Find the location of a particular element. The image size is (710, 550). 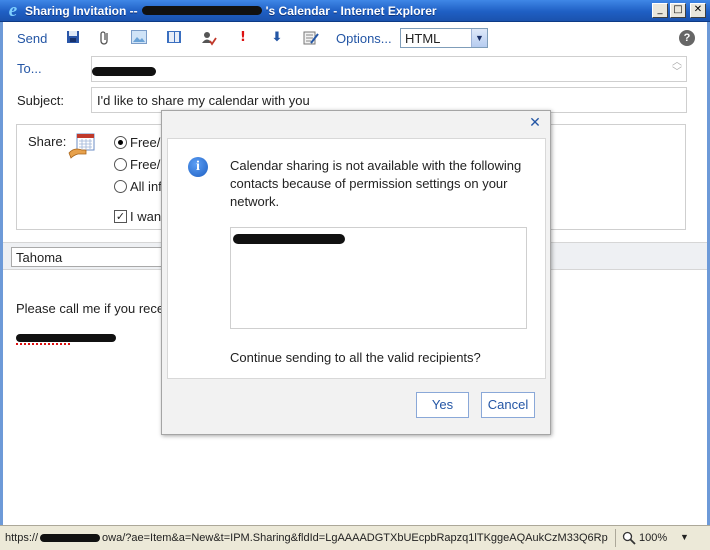

request-permission-checkbox-row: ✓ I want is located at coordinates (139, 216).